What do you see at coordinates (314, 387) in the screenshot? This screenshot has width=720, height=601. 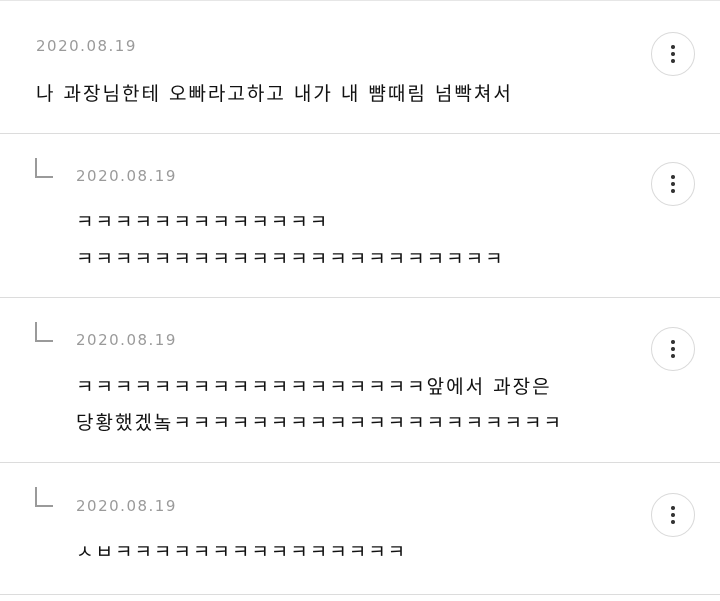 I see `comment-text-line: ㅋㅋㅋㅋㅋㅋㅋㅋㅋㅋㅋㅋㅋㅋㅋㅋㅋㅋ앞에서 과장은` at bounding box center [314, 387].